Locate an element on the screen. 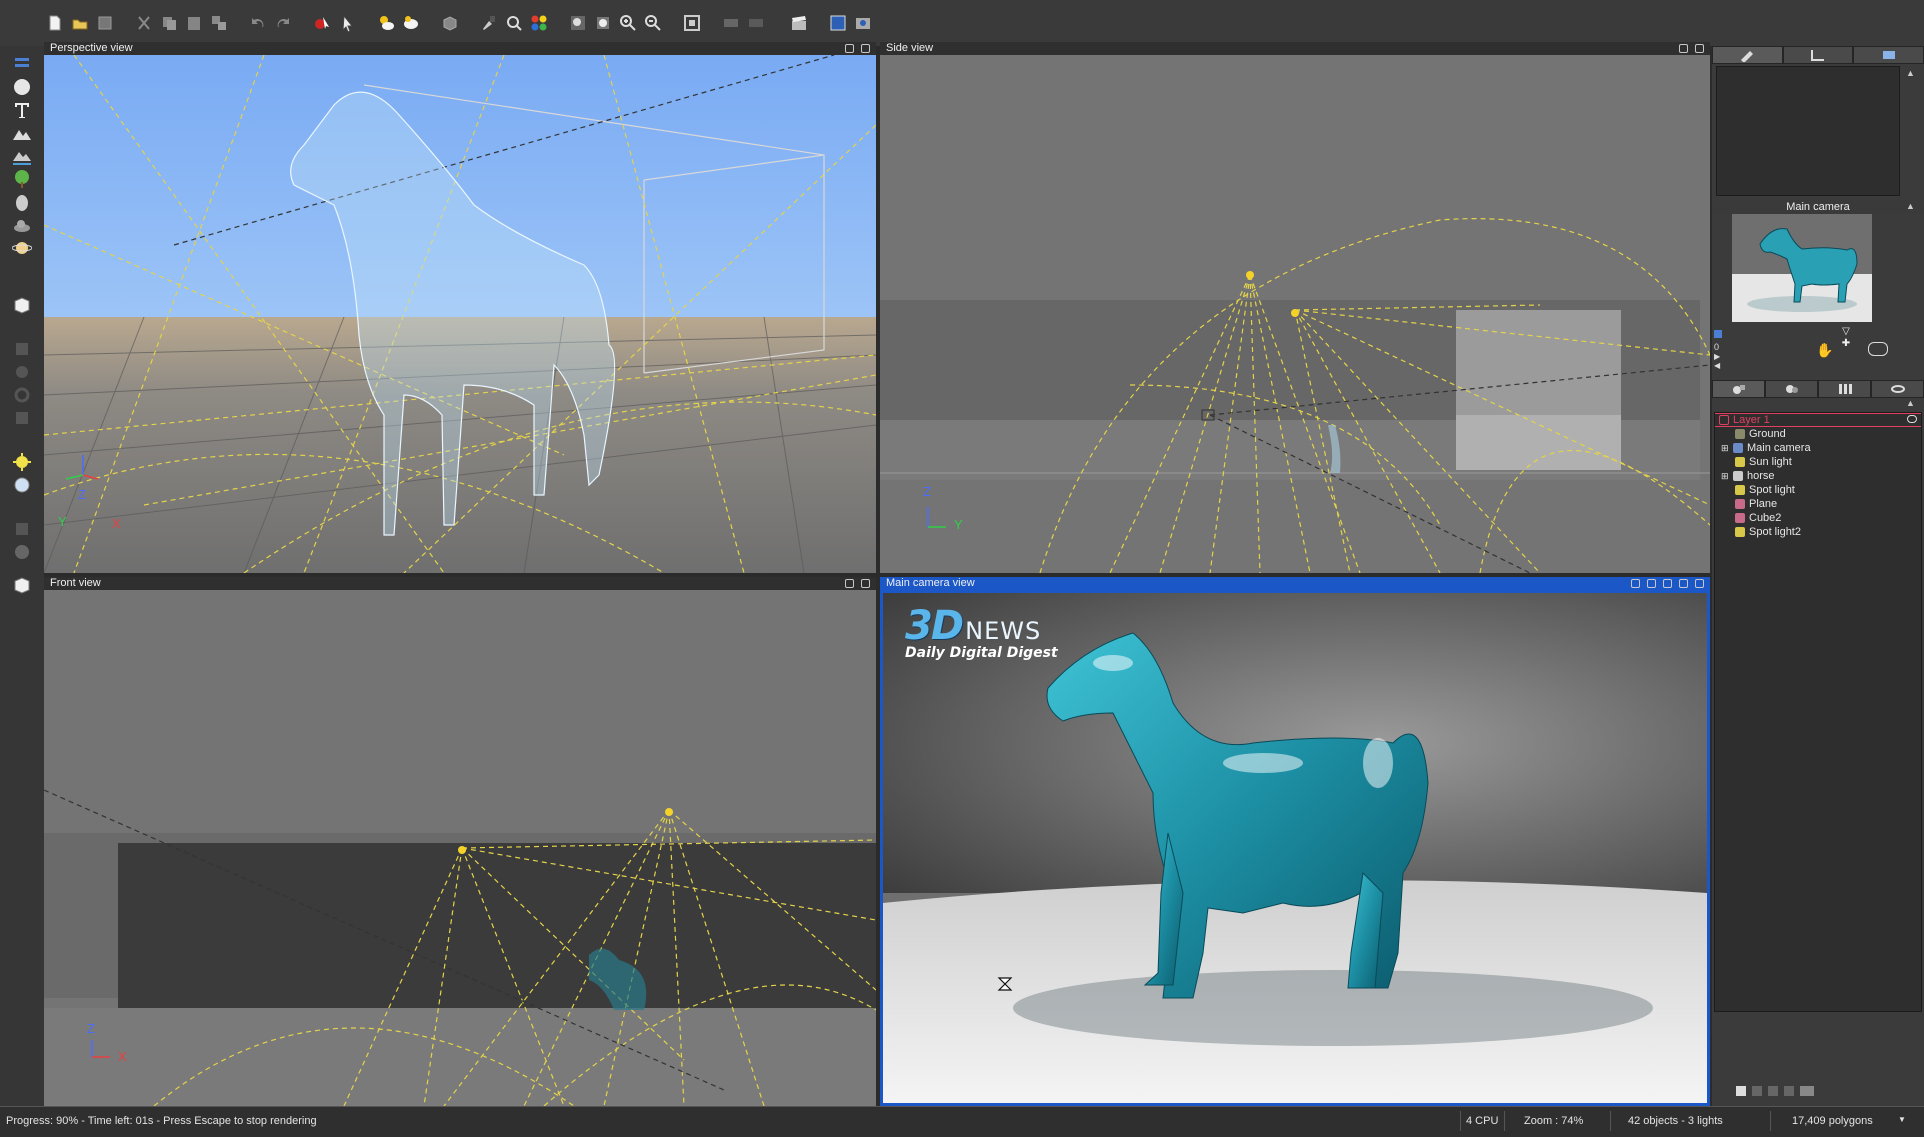 Image resolution: width=1924 pixels, height=1137 pixels. paint-button is located at coordinates (489, 23).